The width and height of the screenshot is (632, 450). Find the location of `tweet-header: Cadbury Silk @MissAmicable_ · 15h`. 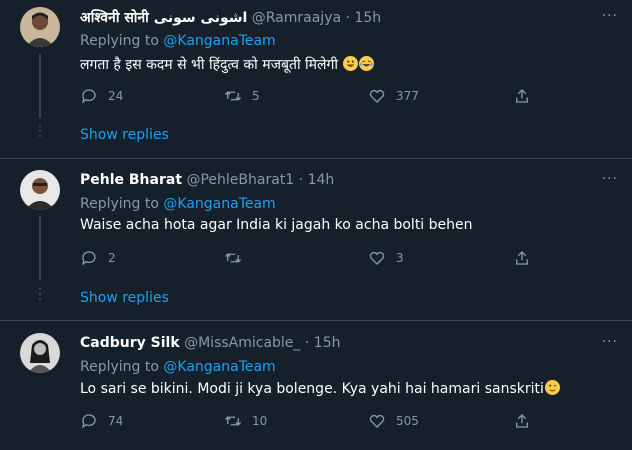

tweet-header: Cadbury Silk @MissAmicable_ · 15h is located at coordinates (210, 343).